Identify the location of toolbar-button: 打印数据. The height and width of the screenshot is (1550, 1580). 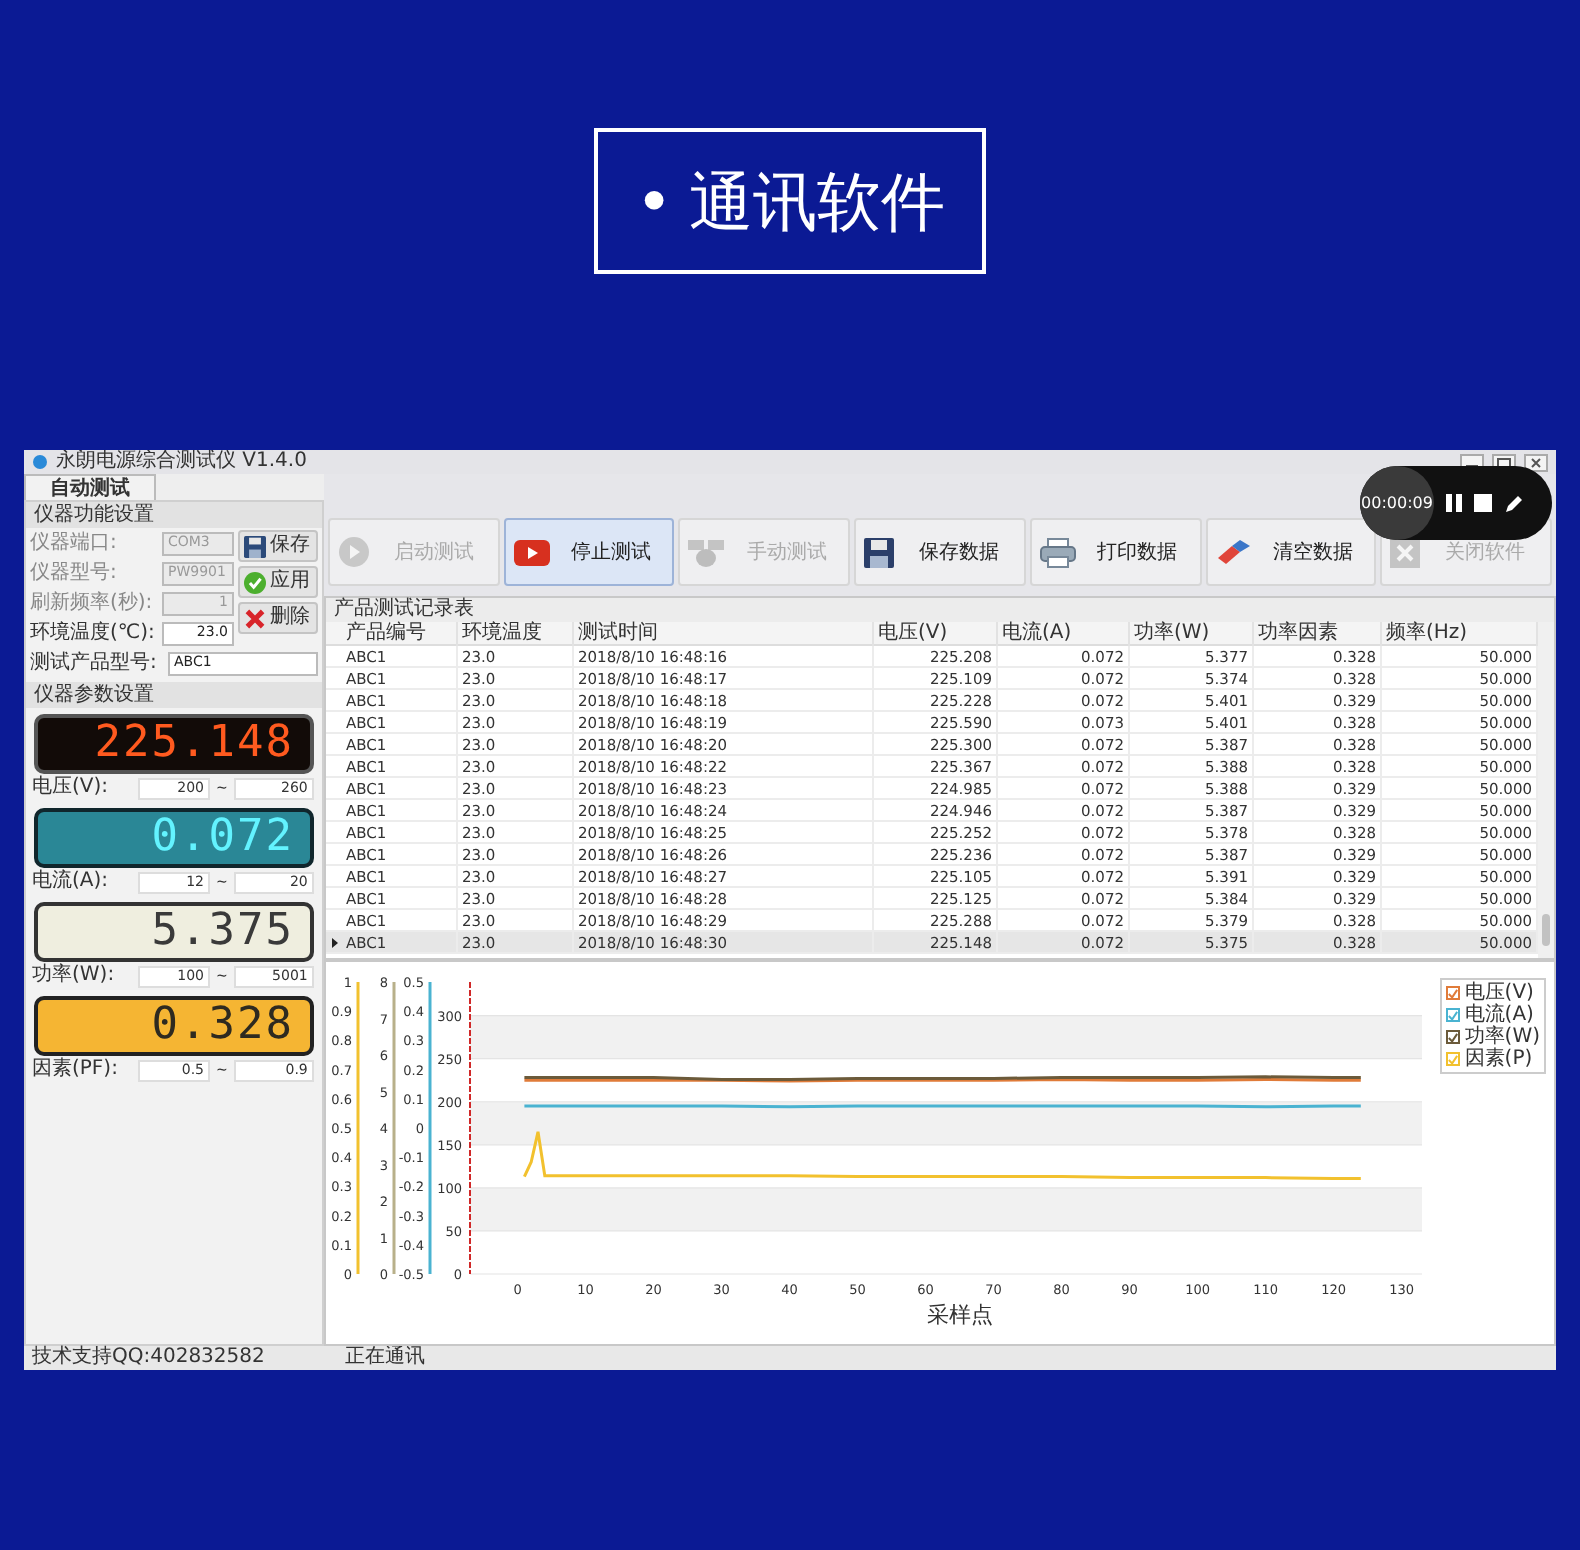
(1115, 552).